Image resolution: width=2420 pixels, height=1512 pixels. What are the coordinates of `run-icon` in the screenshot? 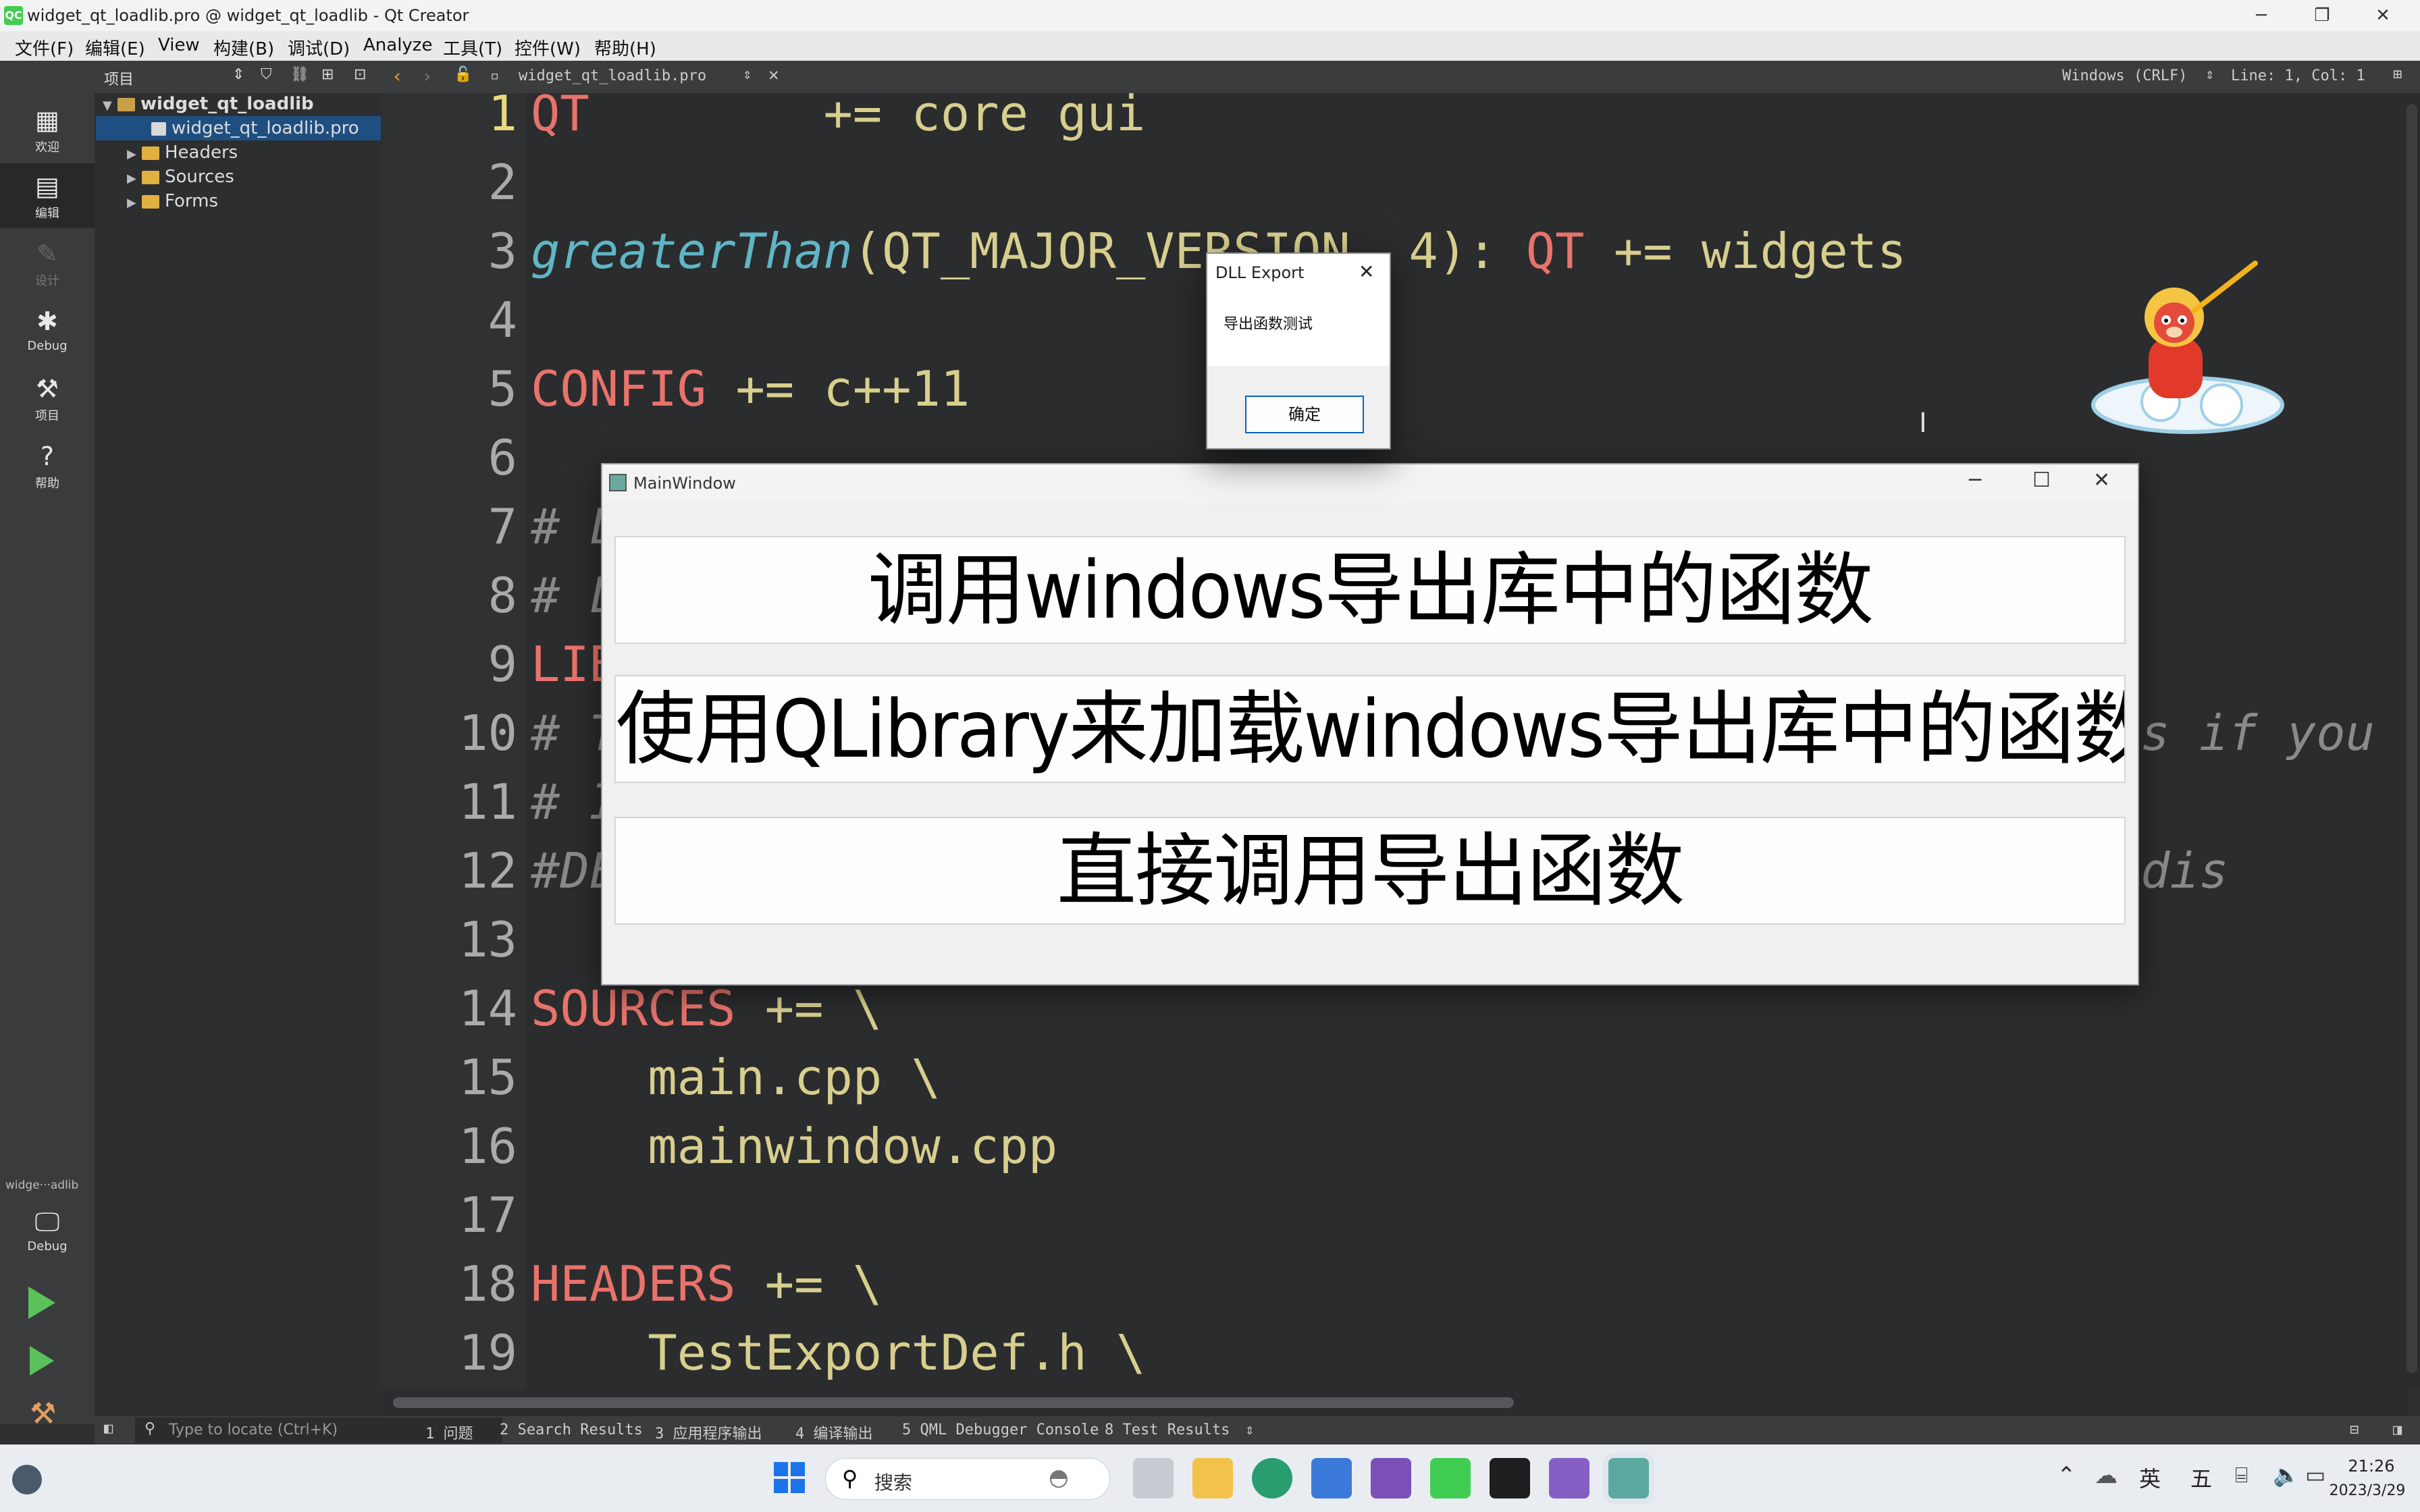 It's located at (41, 1303).